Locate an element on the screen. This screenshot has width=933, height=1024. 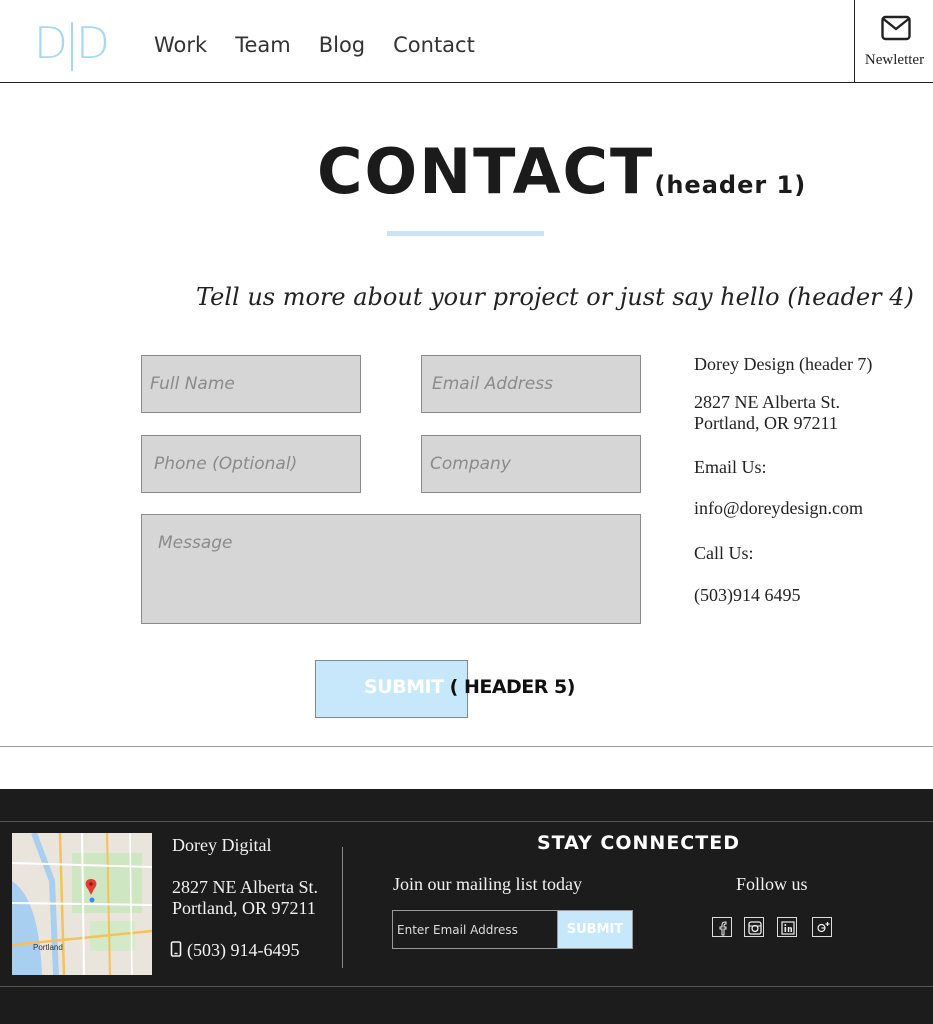
instagram-icon is located at coordinates (754, 927).